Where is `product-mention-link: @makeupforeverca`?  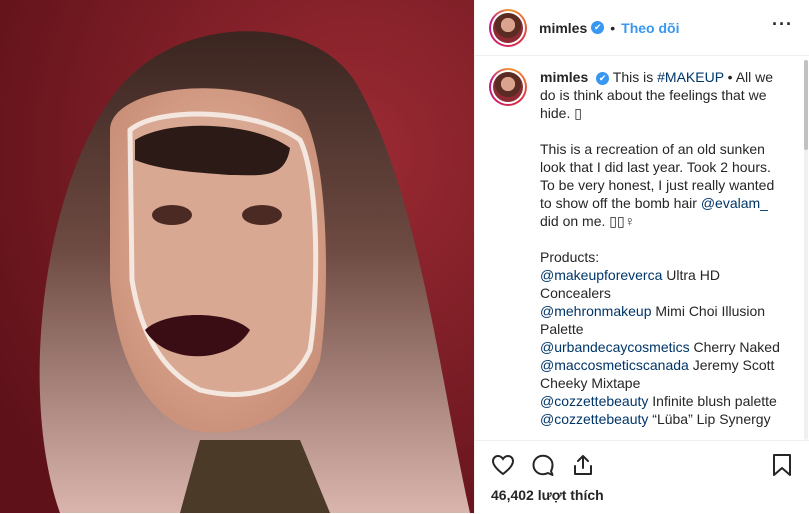
product-mention-link: @makeupforeverca is located at coordinates (601, 275).